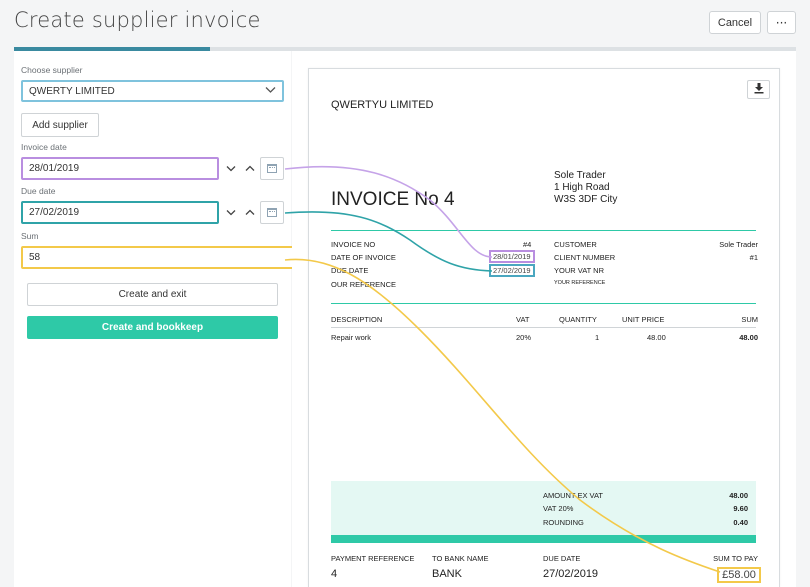 Image resolution: width=810 pixels, height=587 pixels. Describe the element at coordinates (735, 22) in the screenshot. I see `cancel-button: Cancel` at that location.